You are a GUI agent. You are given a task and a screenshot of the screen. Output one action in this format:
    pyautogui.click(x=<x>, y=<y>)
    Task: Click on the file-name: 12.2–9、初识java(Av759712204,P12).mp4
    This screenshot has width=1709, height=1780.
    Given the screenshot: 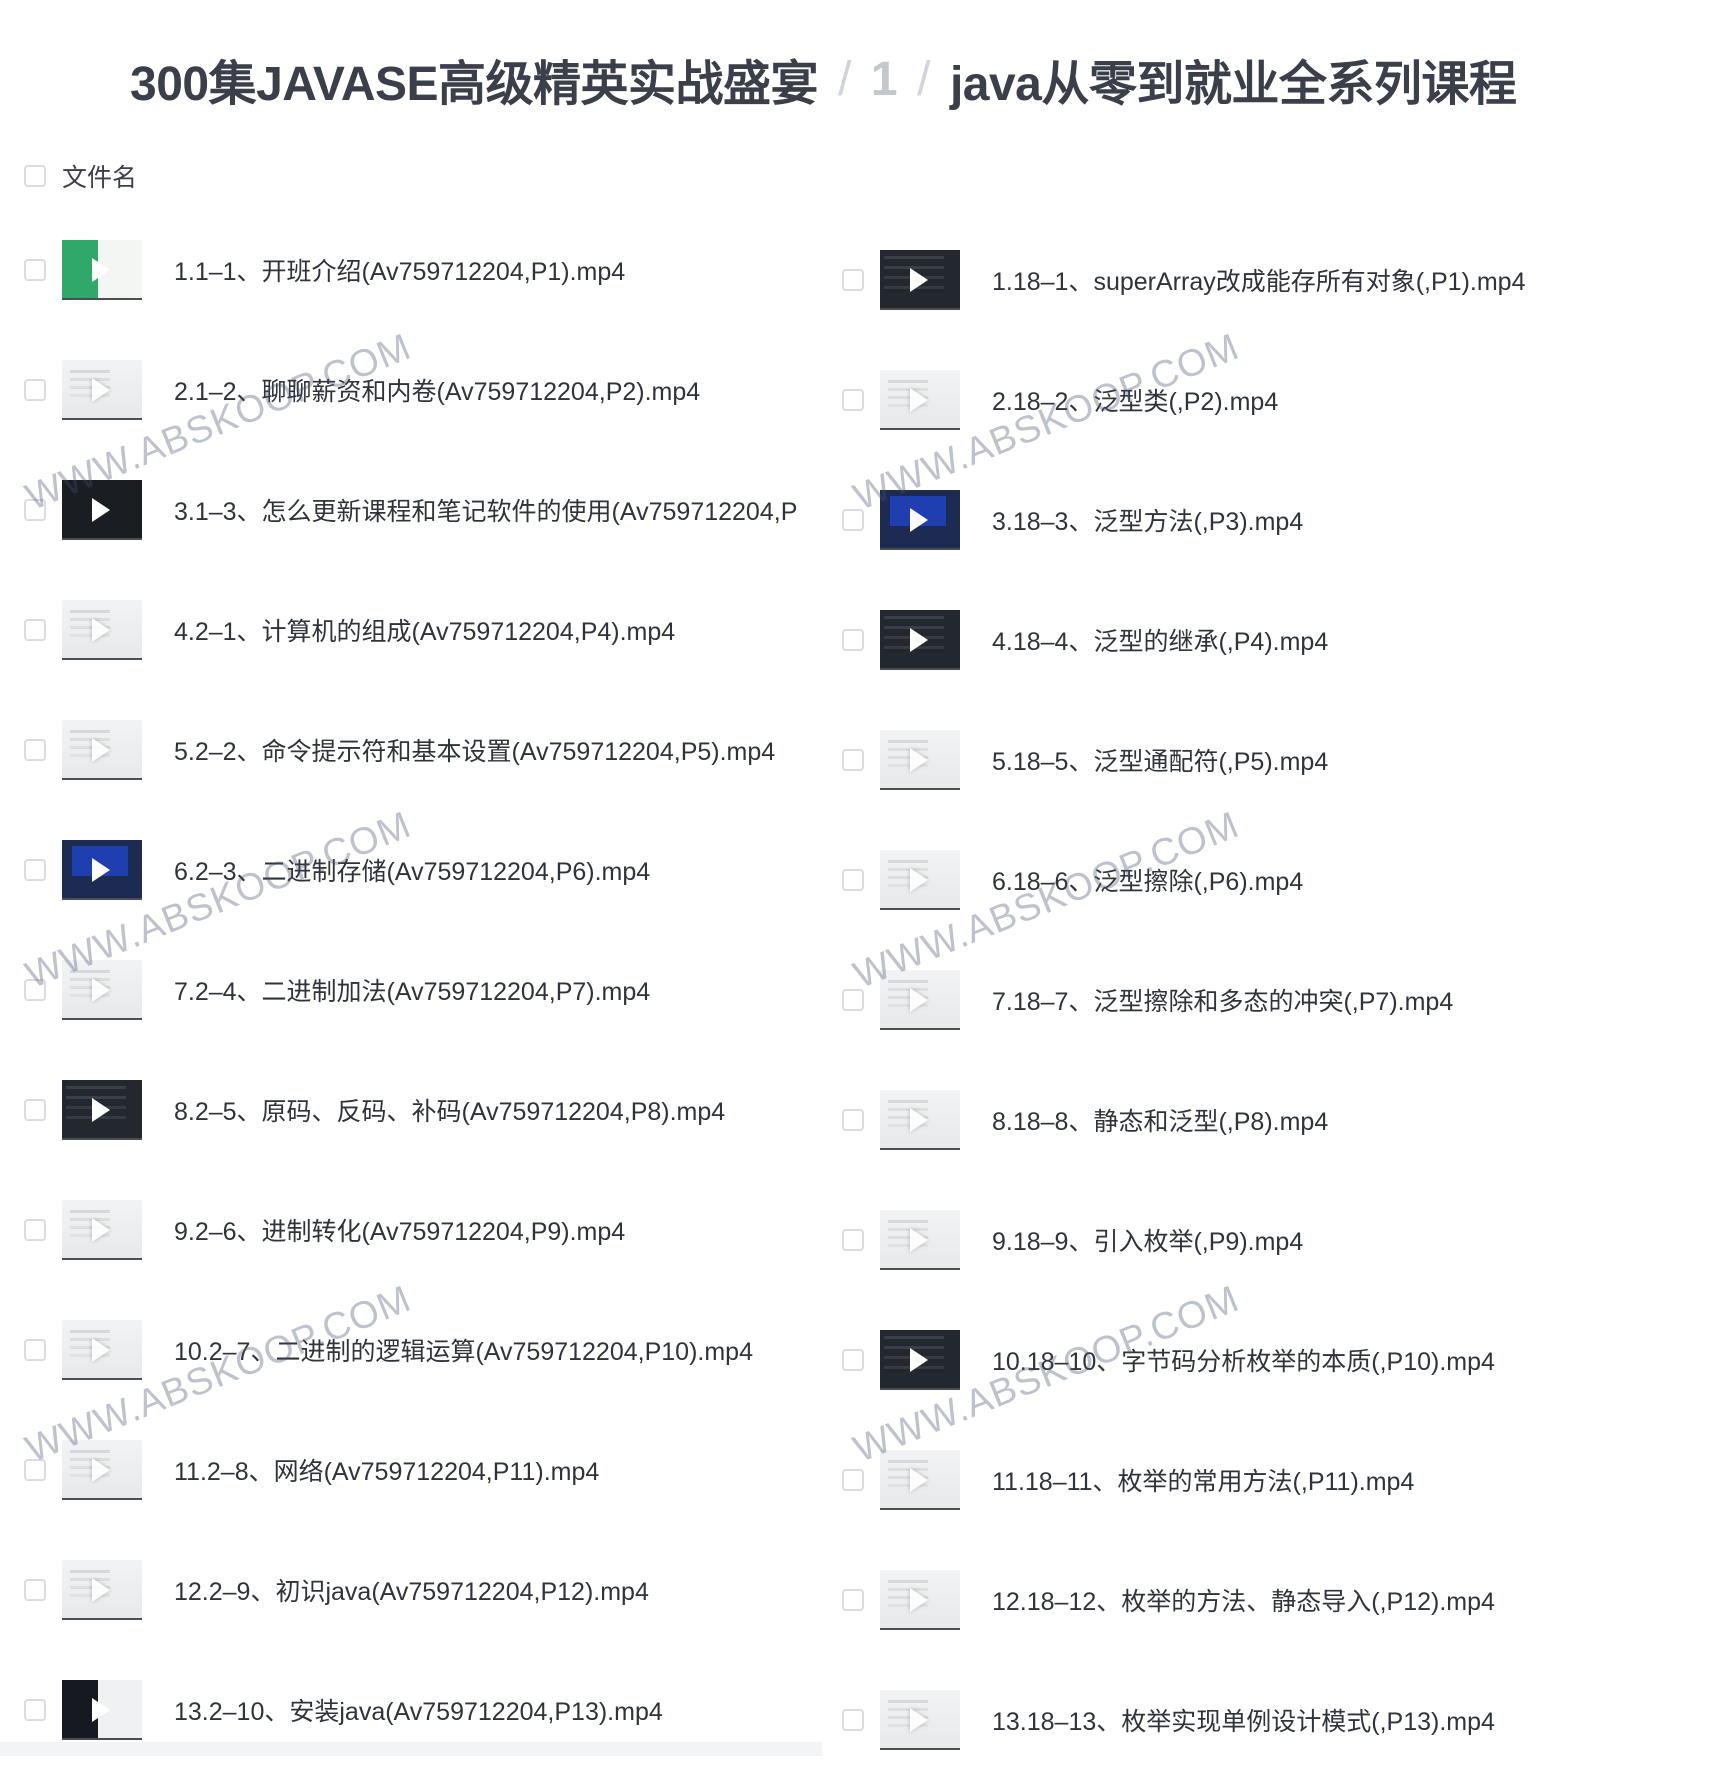 What is the action you would take?
    pyautogui.click(x=411, y=1590)
    